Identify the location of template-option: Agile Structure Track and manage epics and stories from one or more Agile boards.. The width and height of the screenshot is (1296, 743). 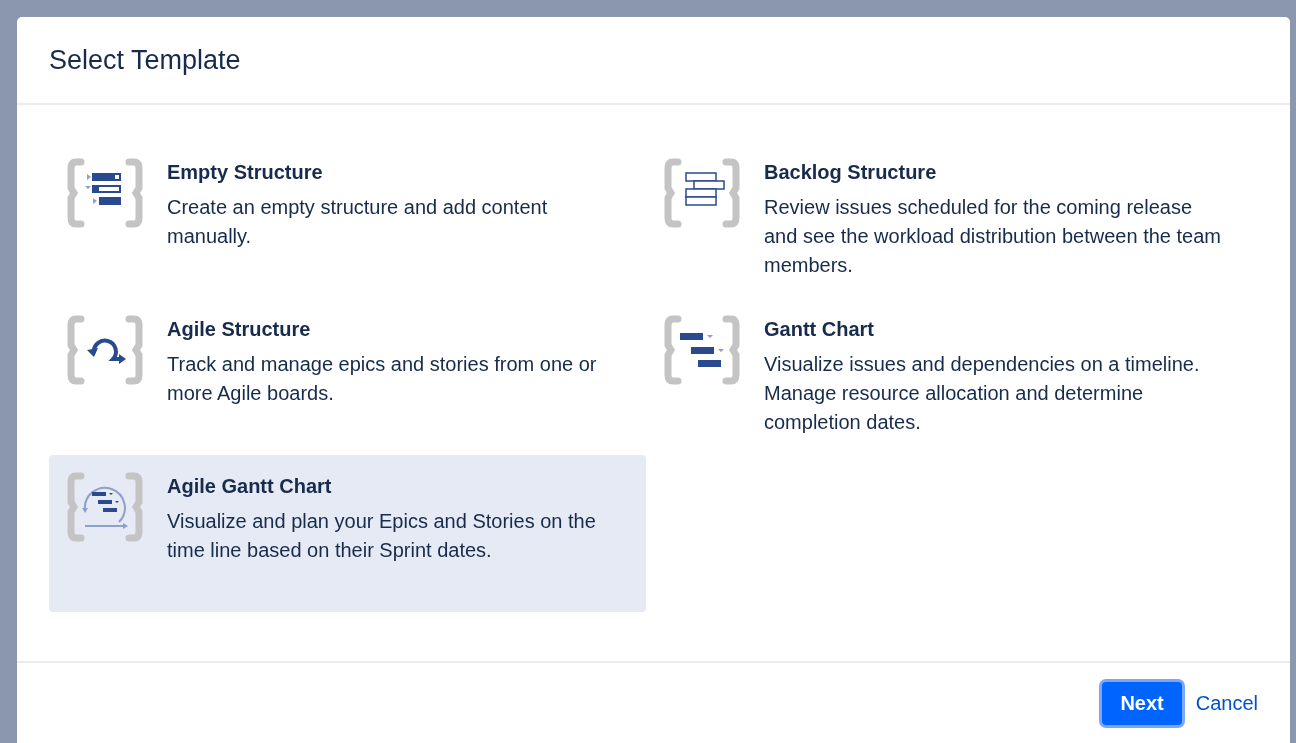
(347, 376).